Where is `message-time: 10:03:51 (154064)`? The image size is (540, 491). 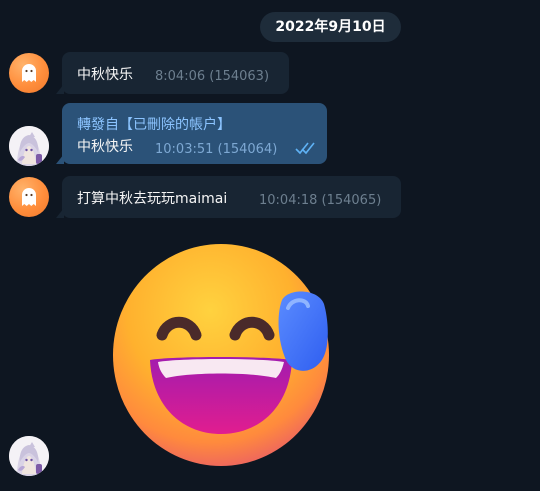
message-time: 10:03:51 (154064) is located at coordinates (216, 149).